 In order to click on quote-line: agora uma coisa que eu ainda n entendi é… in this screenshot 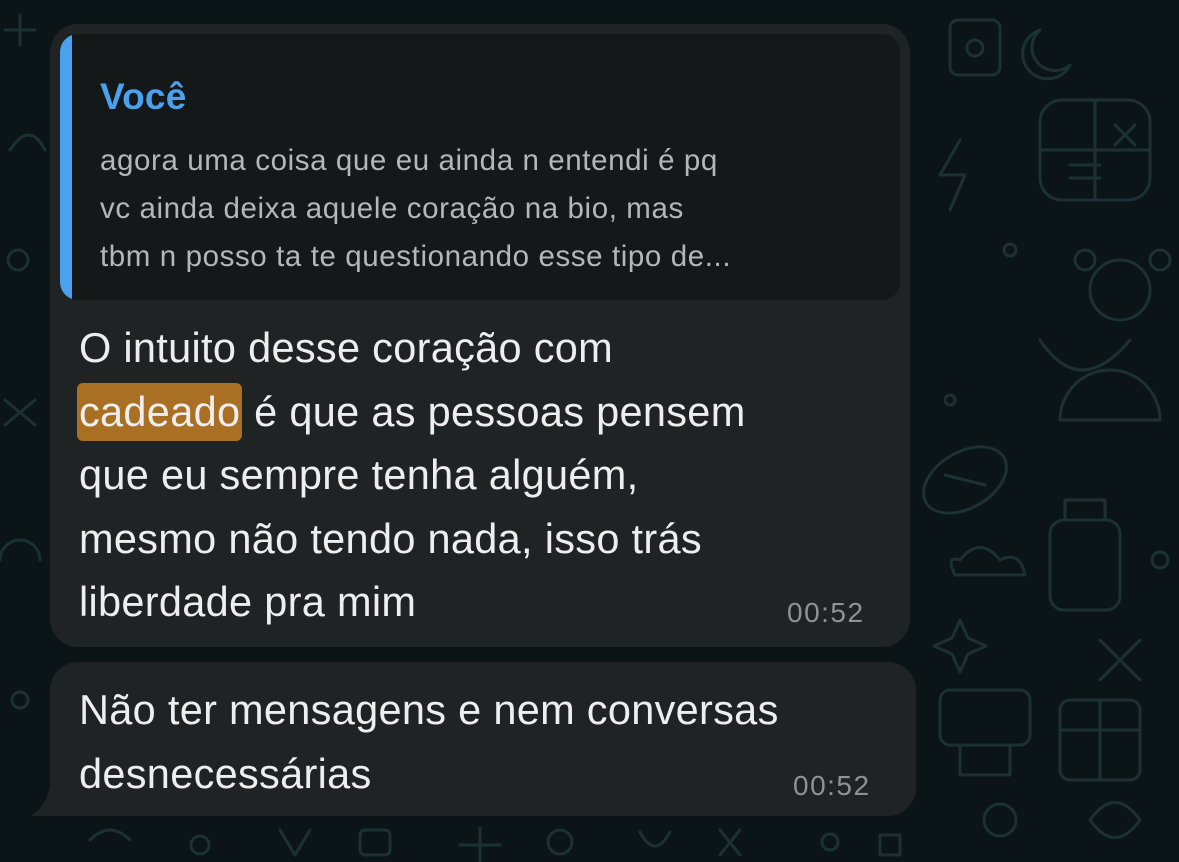, I will do `click(409, 160)`.